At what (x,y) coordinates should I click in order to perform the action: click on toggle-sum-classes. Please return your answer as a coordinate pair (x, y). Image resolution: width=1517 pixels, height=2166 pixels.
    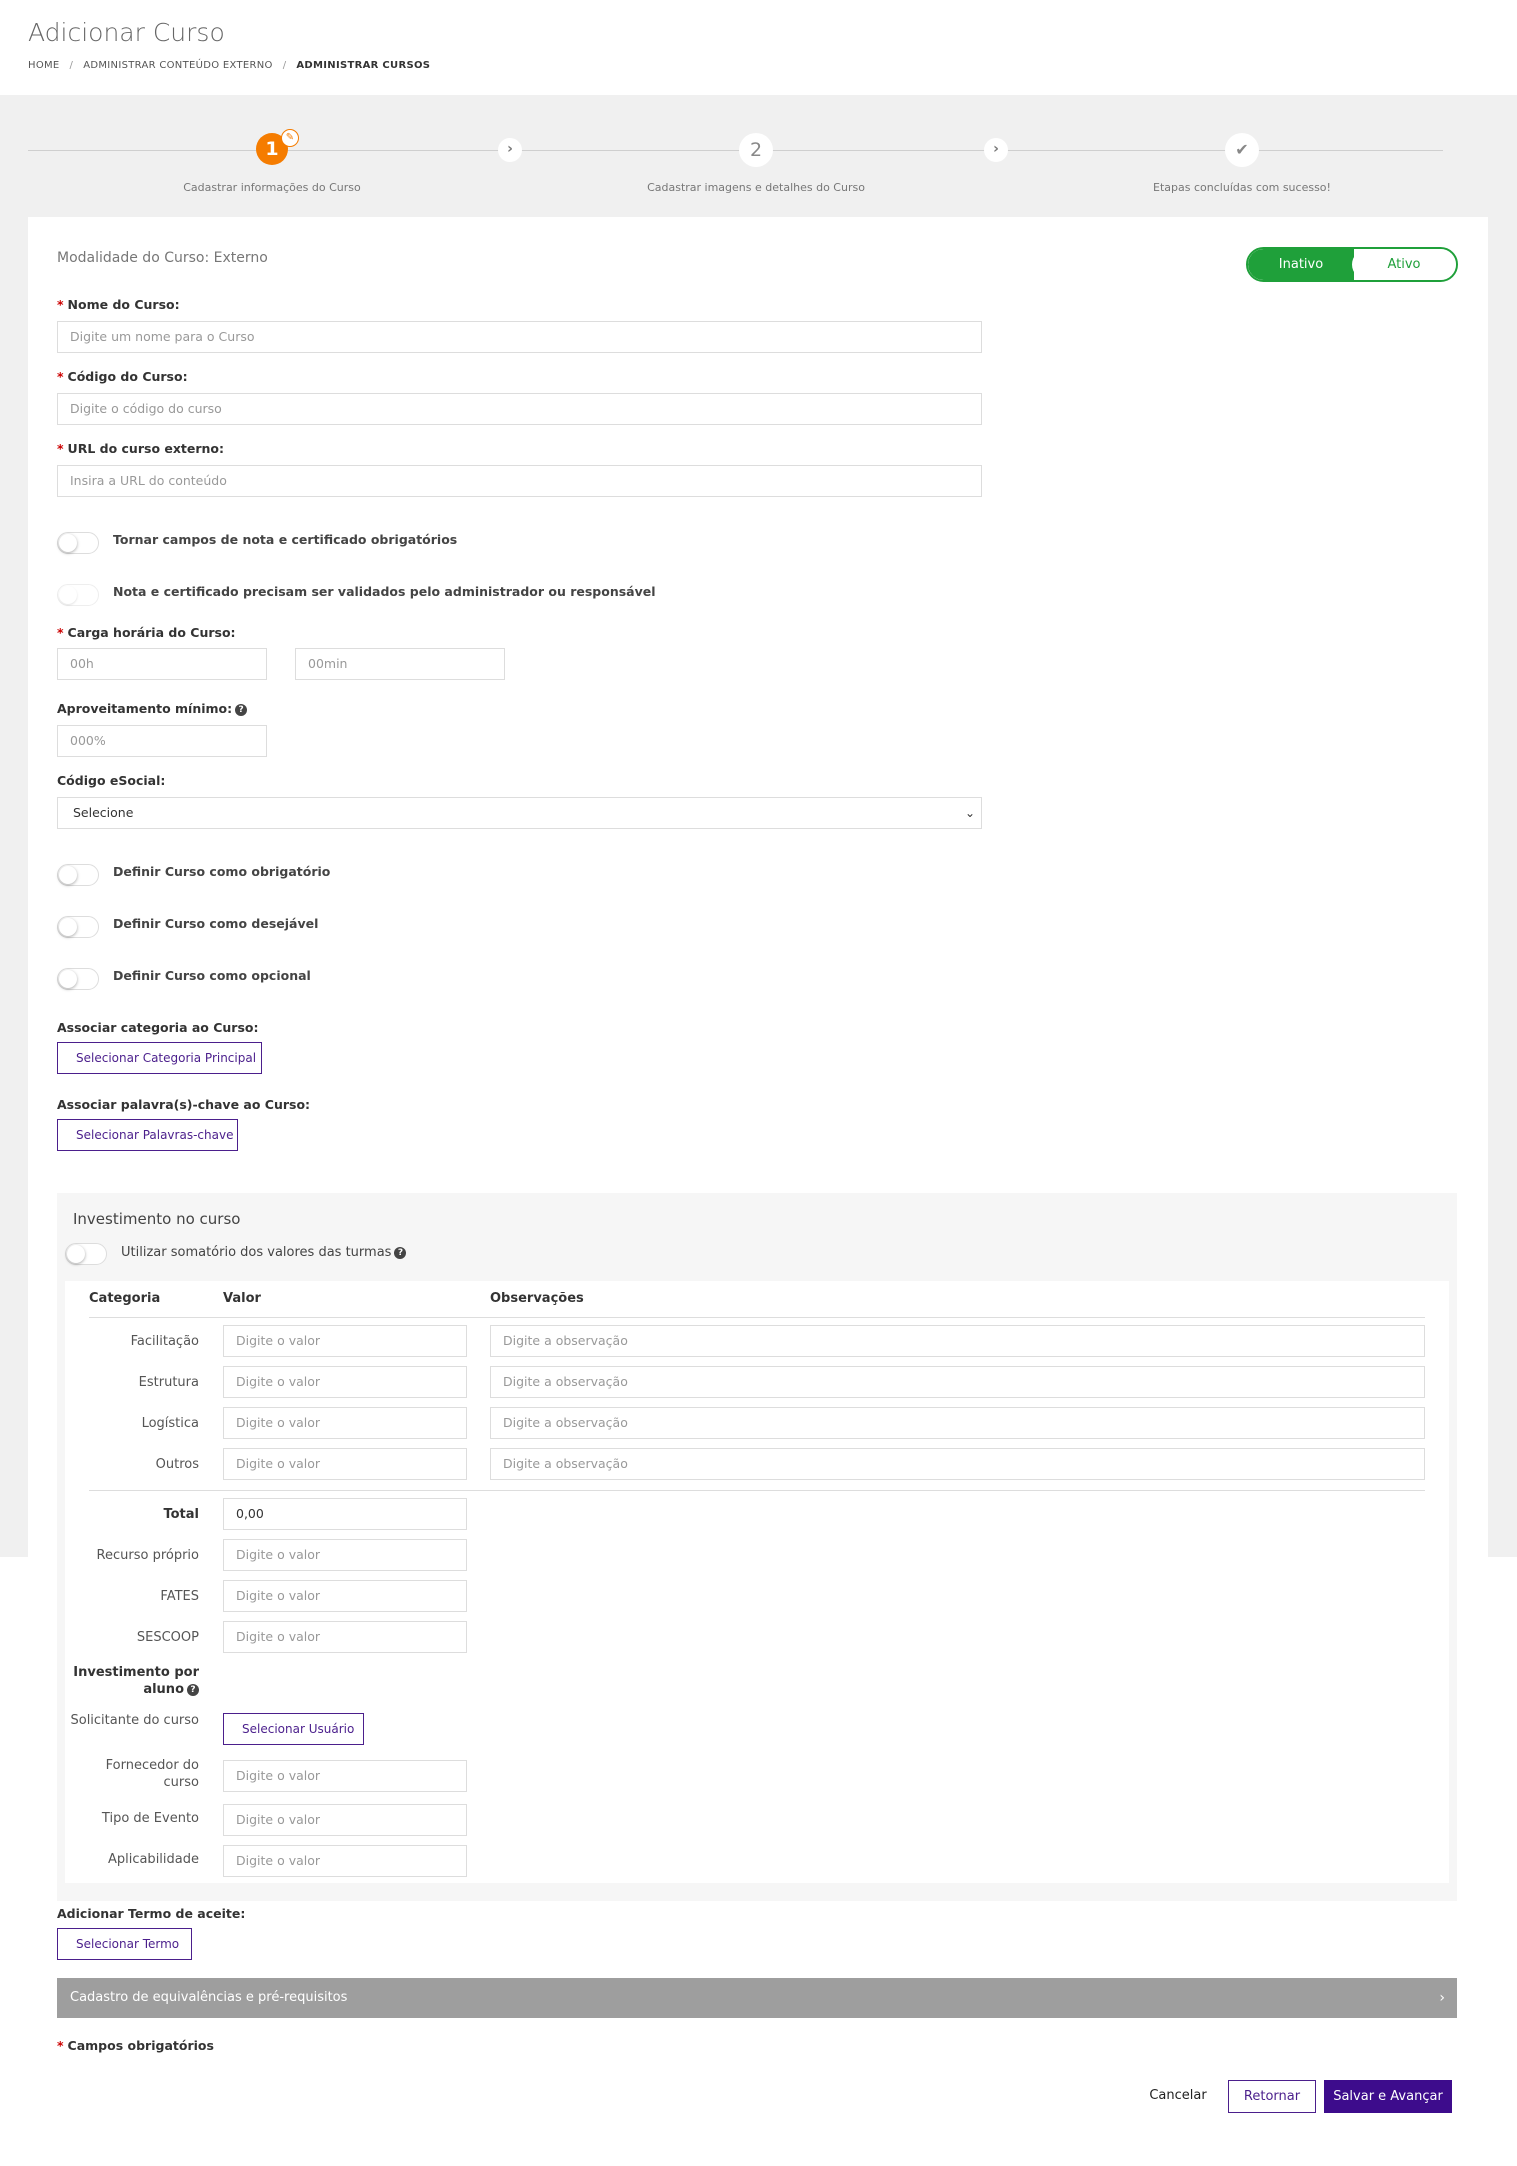
    Looking at the image, I should click on (86, 1254).